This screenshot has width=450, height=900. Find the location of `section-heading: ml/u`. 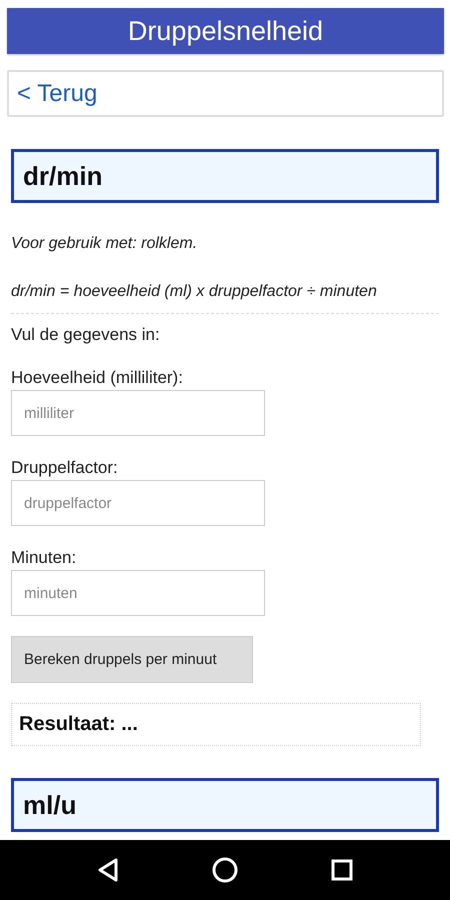

section-heading: ml/u is located at coordinates (225, 805).